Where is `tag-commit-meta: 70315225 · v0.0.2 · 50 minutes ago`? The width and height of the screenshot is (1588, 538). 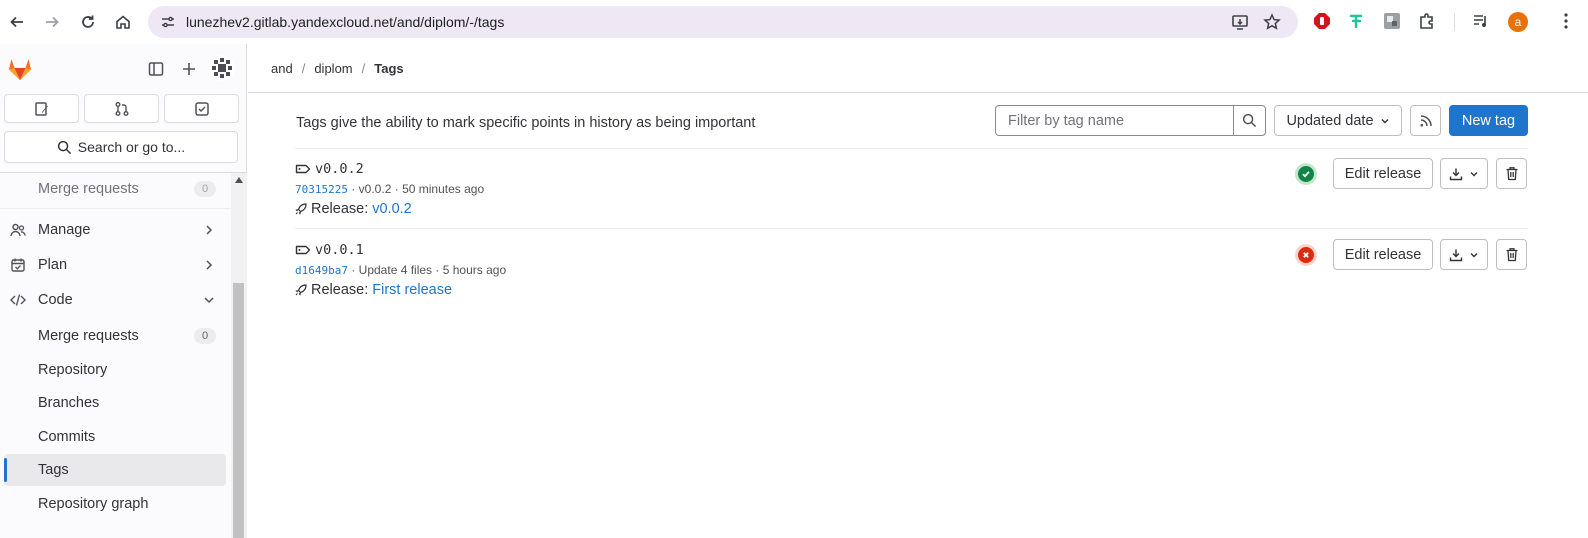
tag-commit-meta: 70315225 · v0.0.2 · 50 minutes ago is located at coordinates (389, 189).